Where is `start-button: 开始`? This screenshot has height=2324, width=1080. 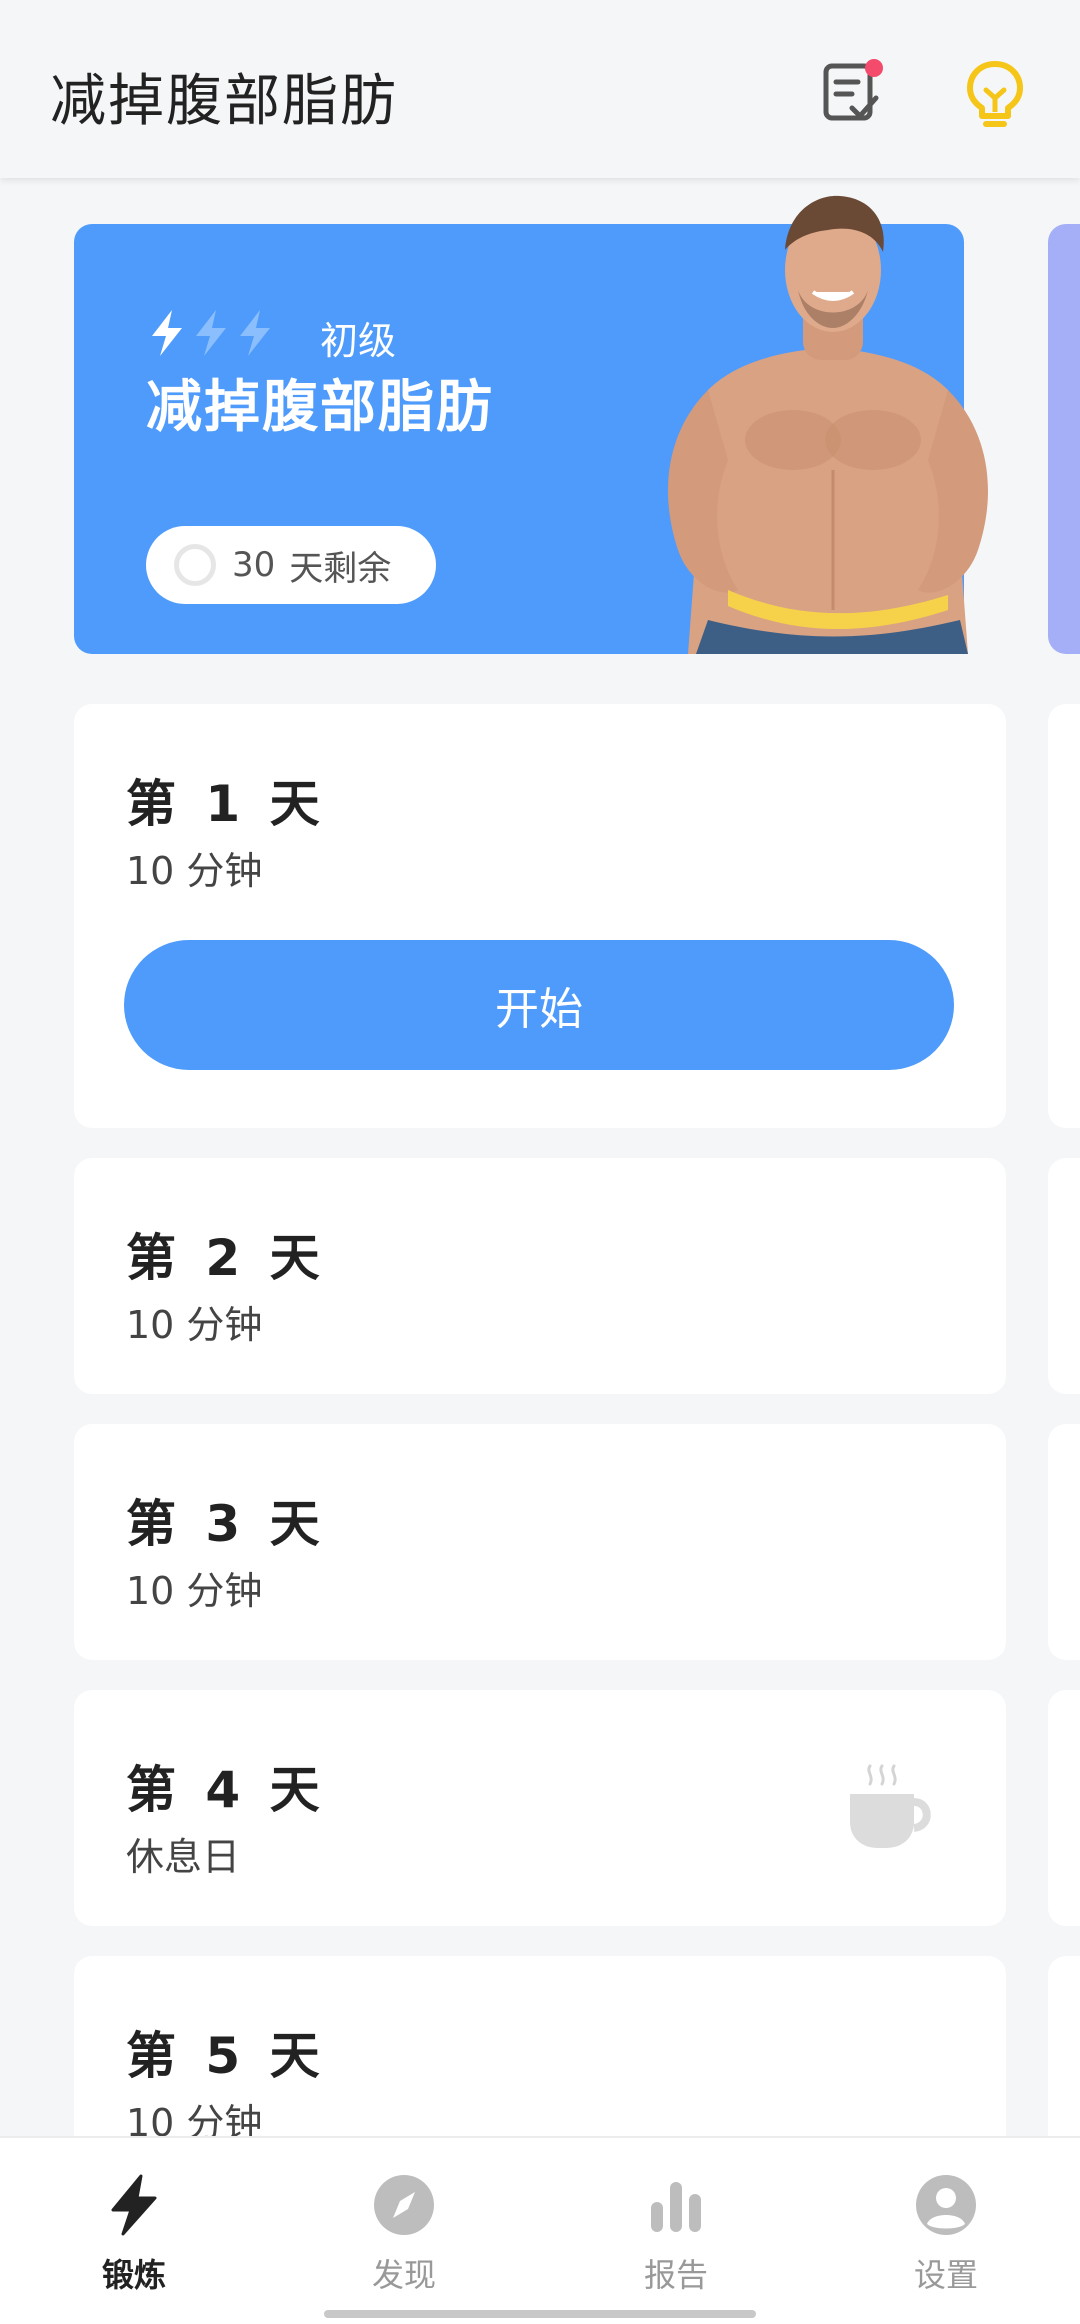
start-button: 开始 is located at coordinates (539, 1005).